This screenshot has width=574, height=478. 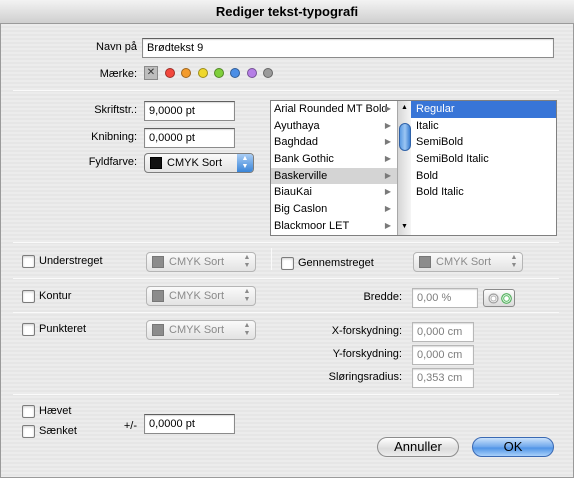 I want to click on tag-label: Mærke:, so click(x=118, y=74).